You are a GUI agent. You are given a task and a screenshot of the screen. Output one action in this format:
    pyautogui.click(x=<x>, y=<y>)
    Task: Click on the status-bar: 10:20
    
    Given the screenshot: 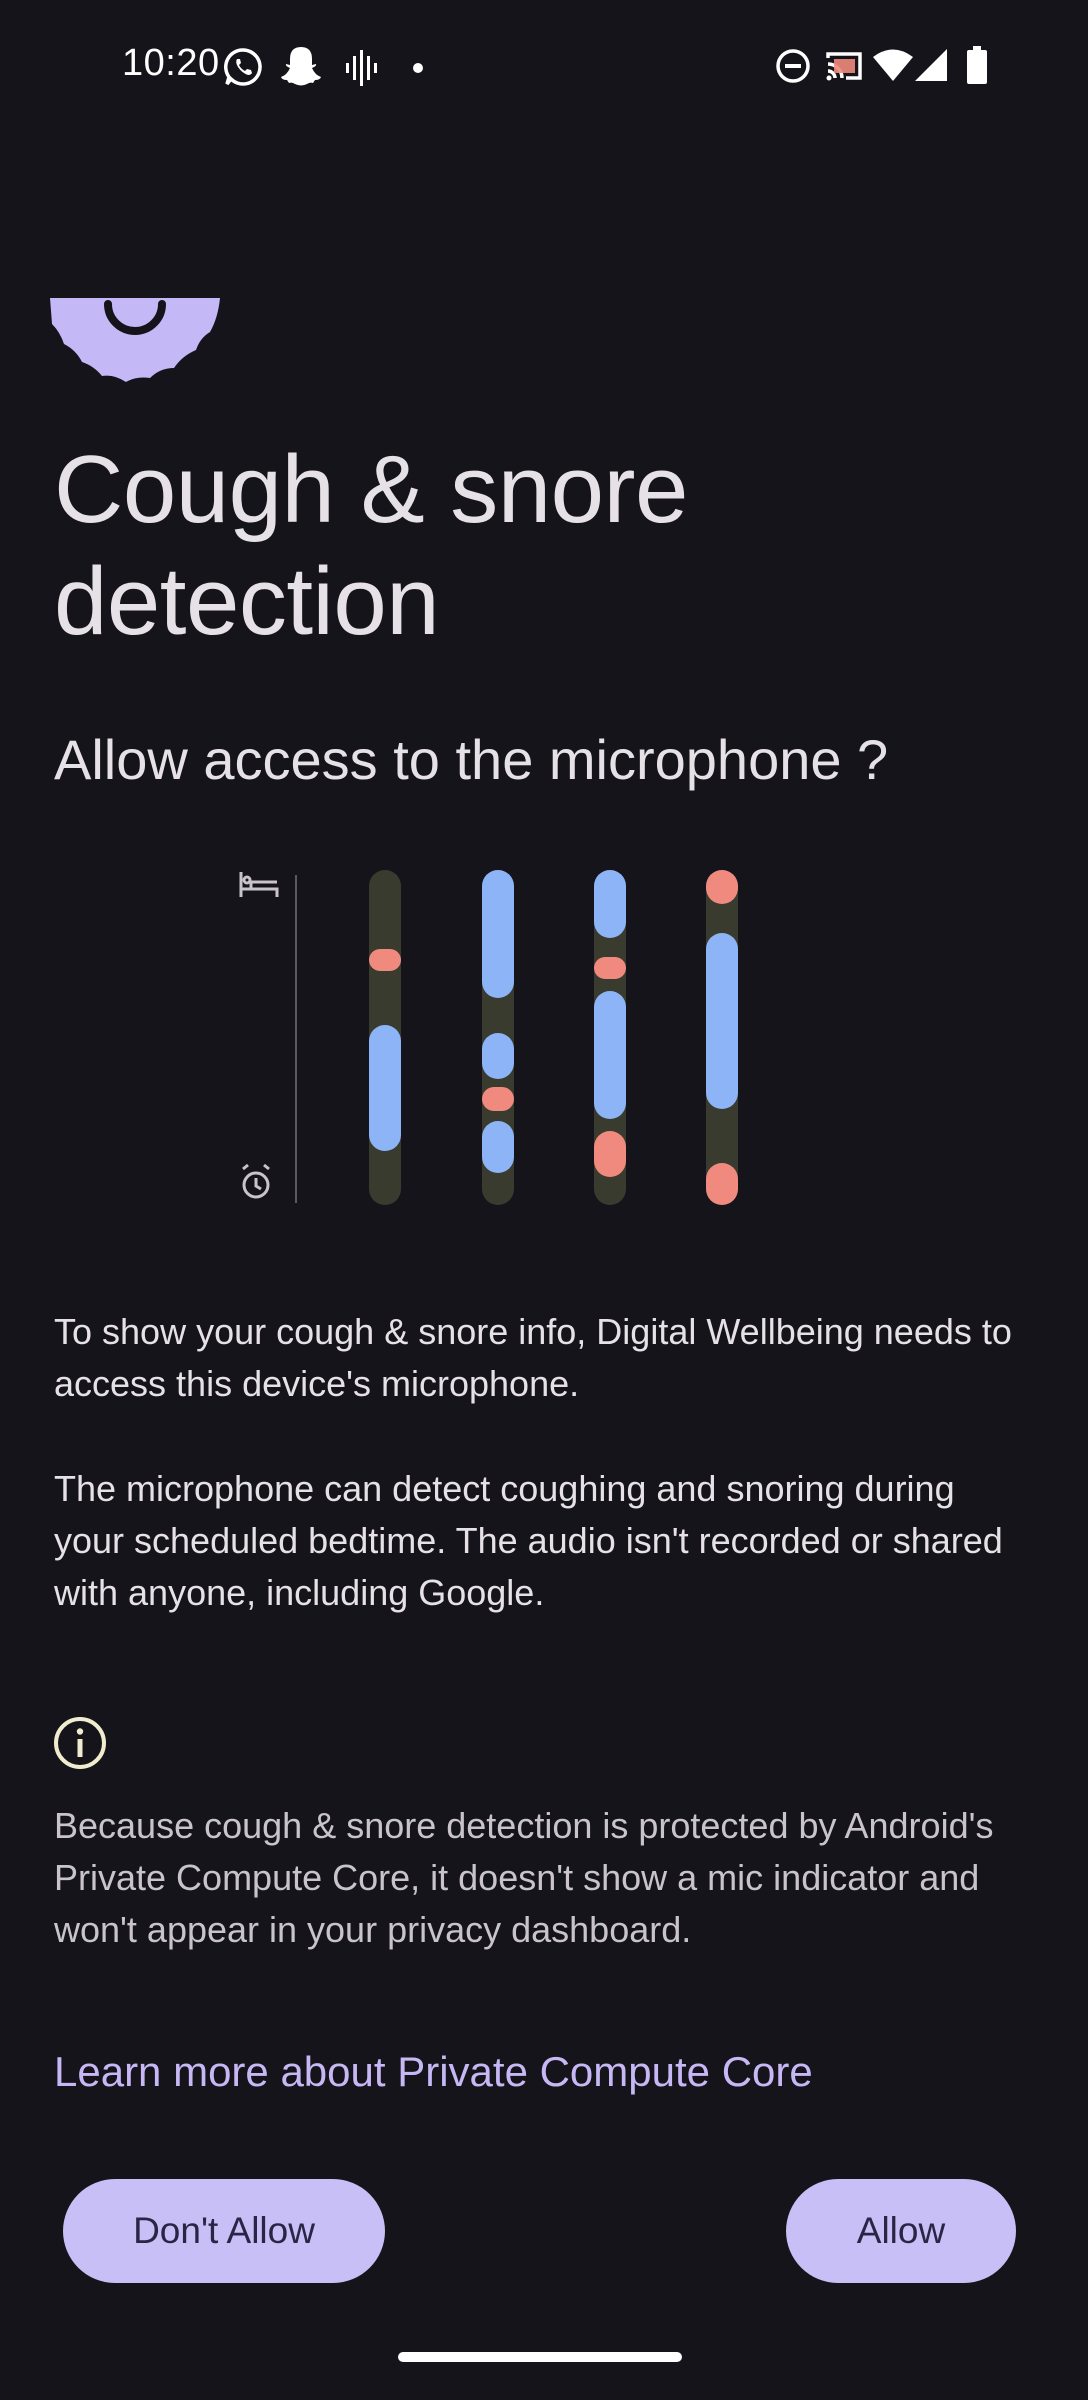 What is the action you would take?
    pyautogui.click(x=544, y=68)
    